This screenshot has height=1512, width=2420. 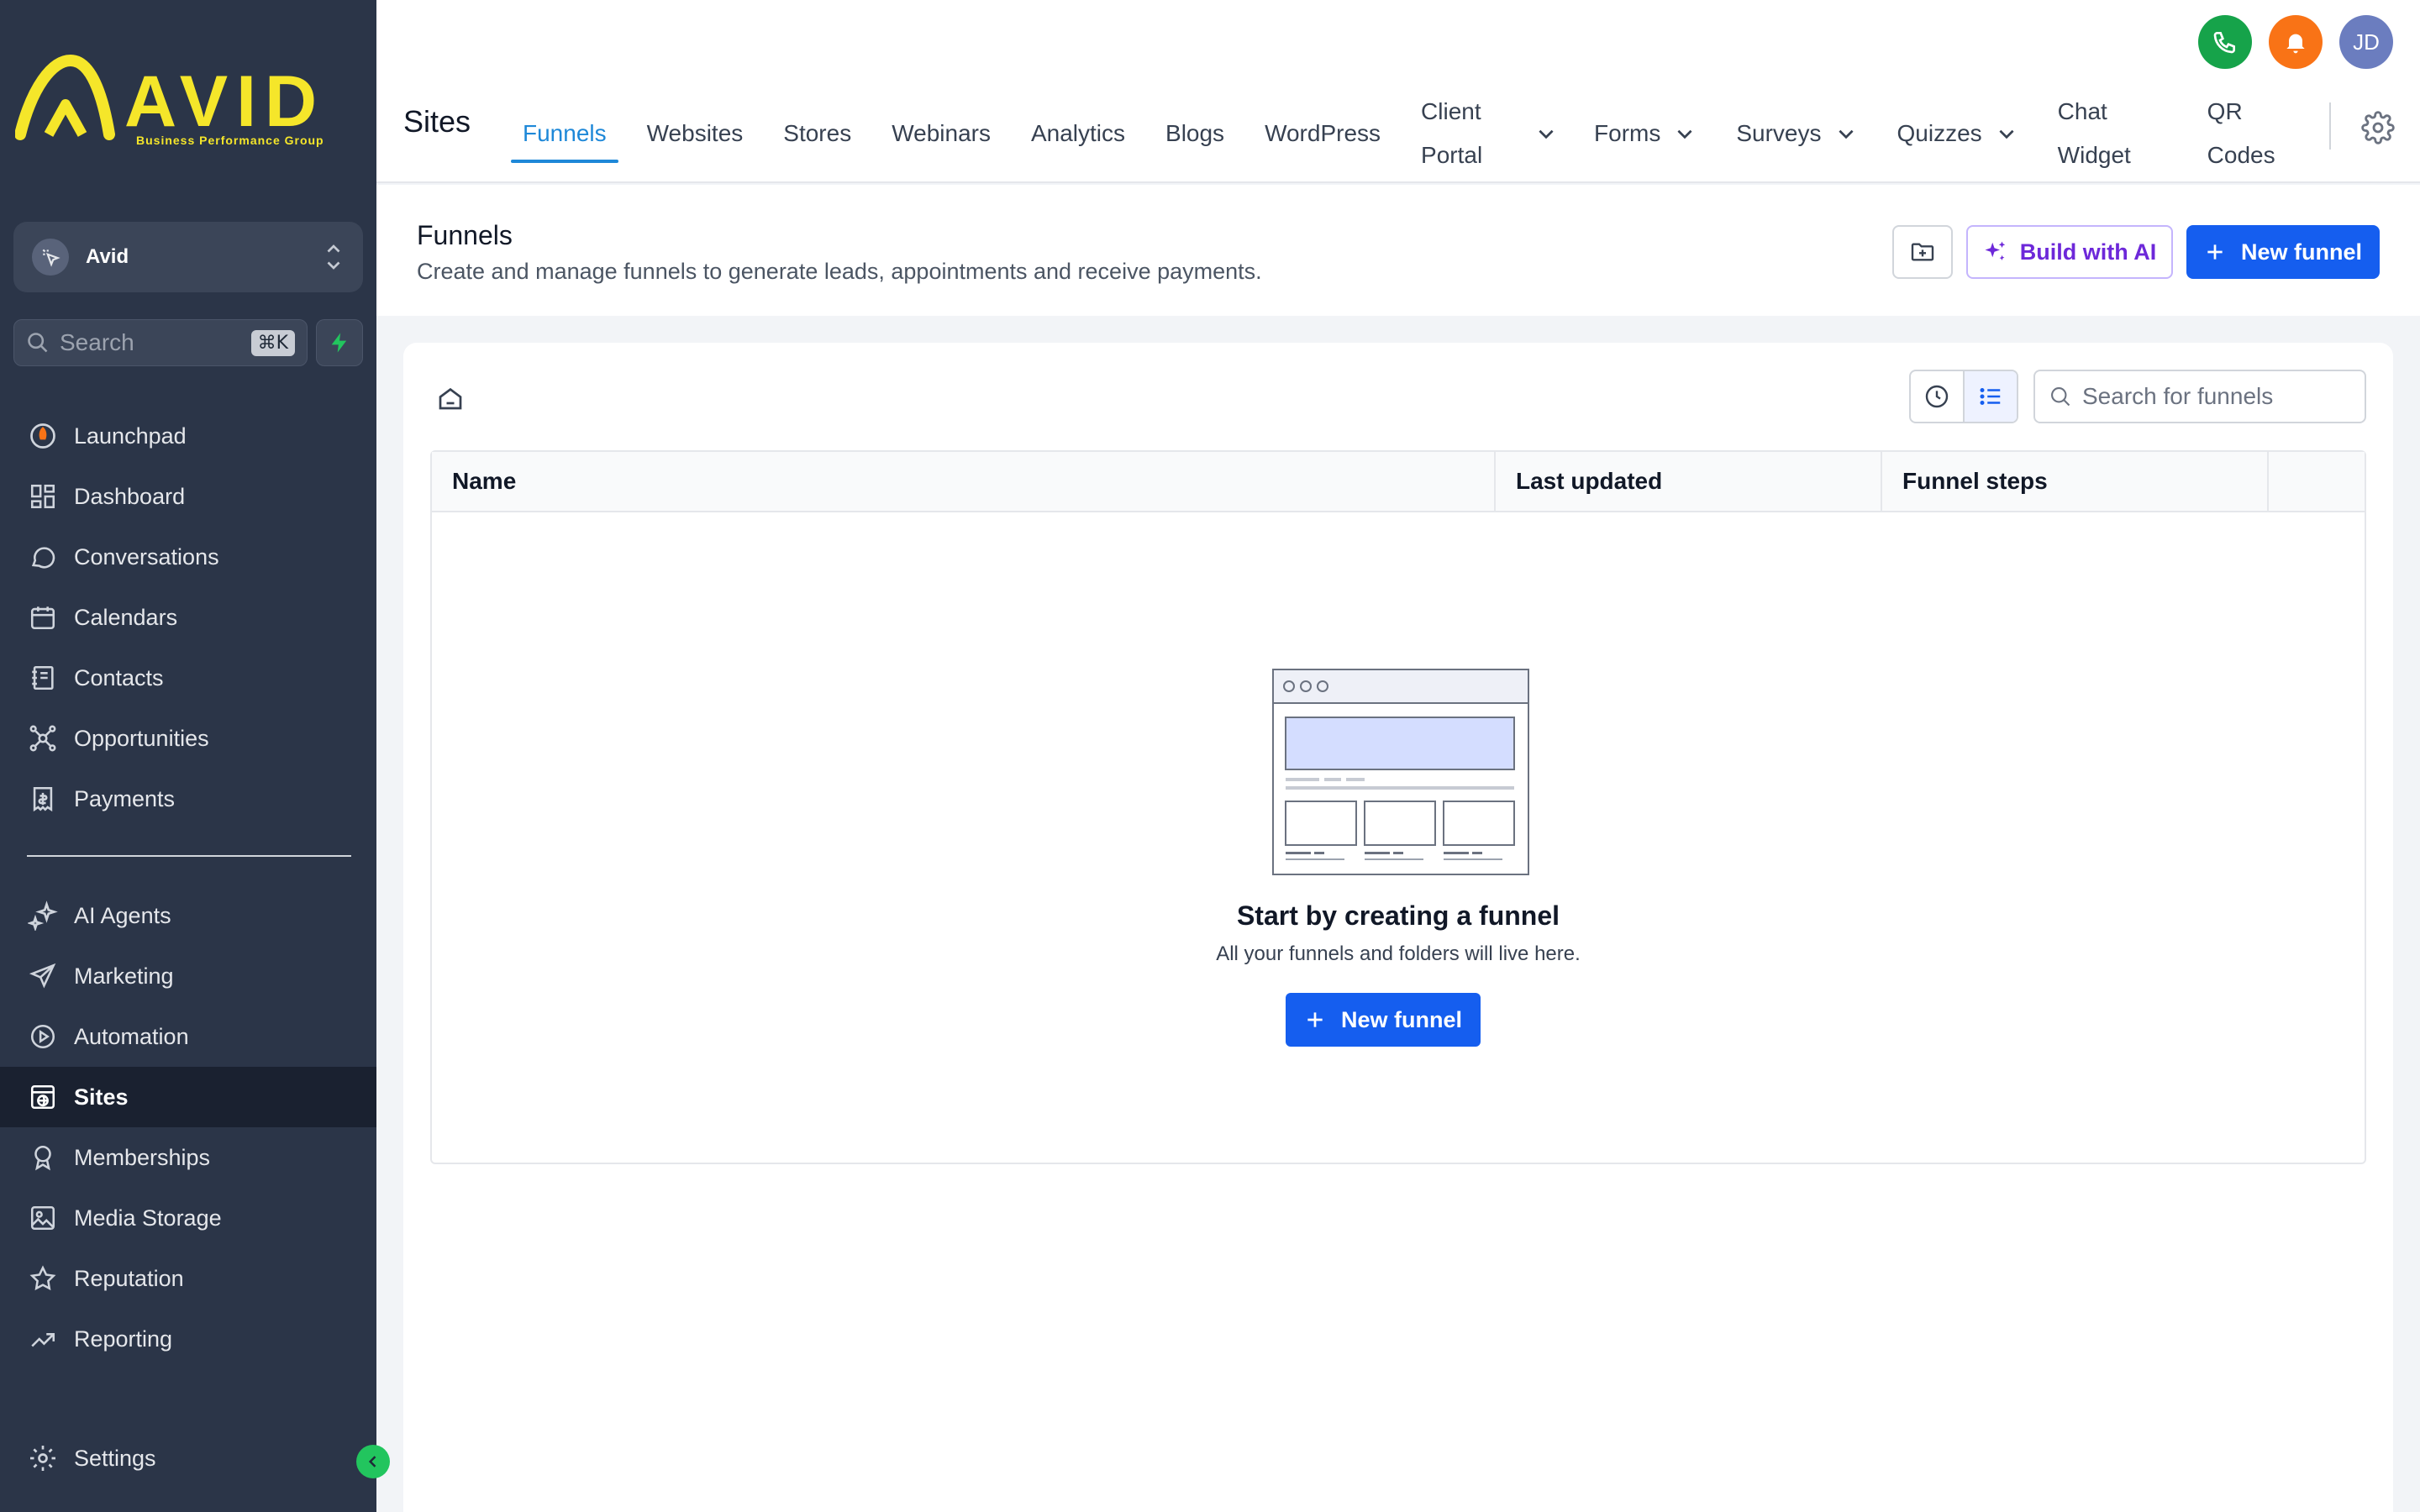 I want to click on column-header-last-updated: Last updated, so click(x=1689, y=481).